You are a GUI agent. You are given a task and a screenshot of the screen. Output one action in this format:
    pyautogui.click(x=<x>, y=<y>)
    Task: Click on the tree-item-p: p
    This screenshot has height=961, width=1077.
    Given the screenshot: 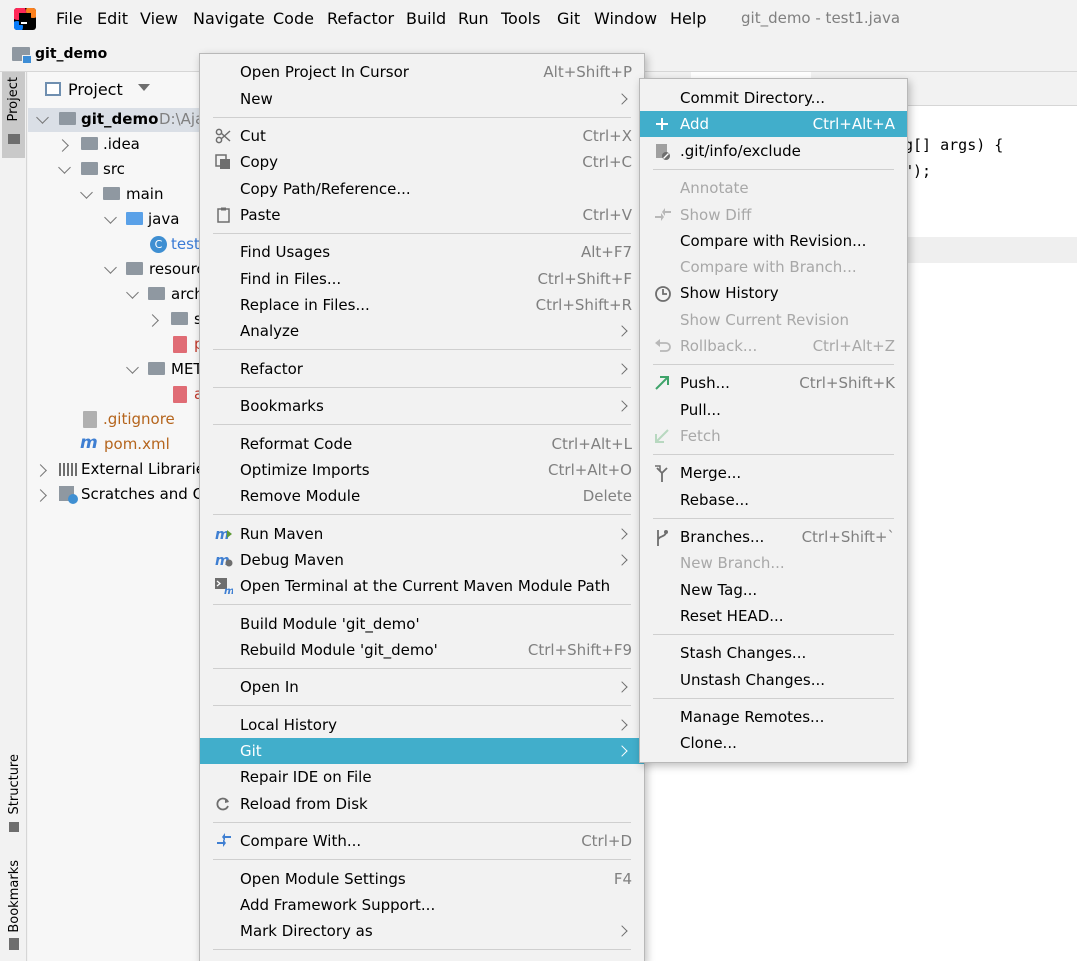 What is the action you would take?
    pyautogui.click(x=128, y=345)
    